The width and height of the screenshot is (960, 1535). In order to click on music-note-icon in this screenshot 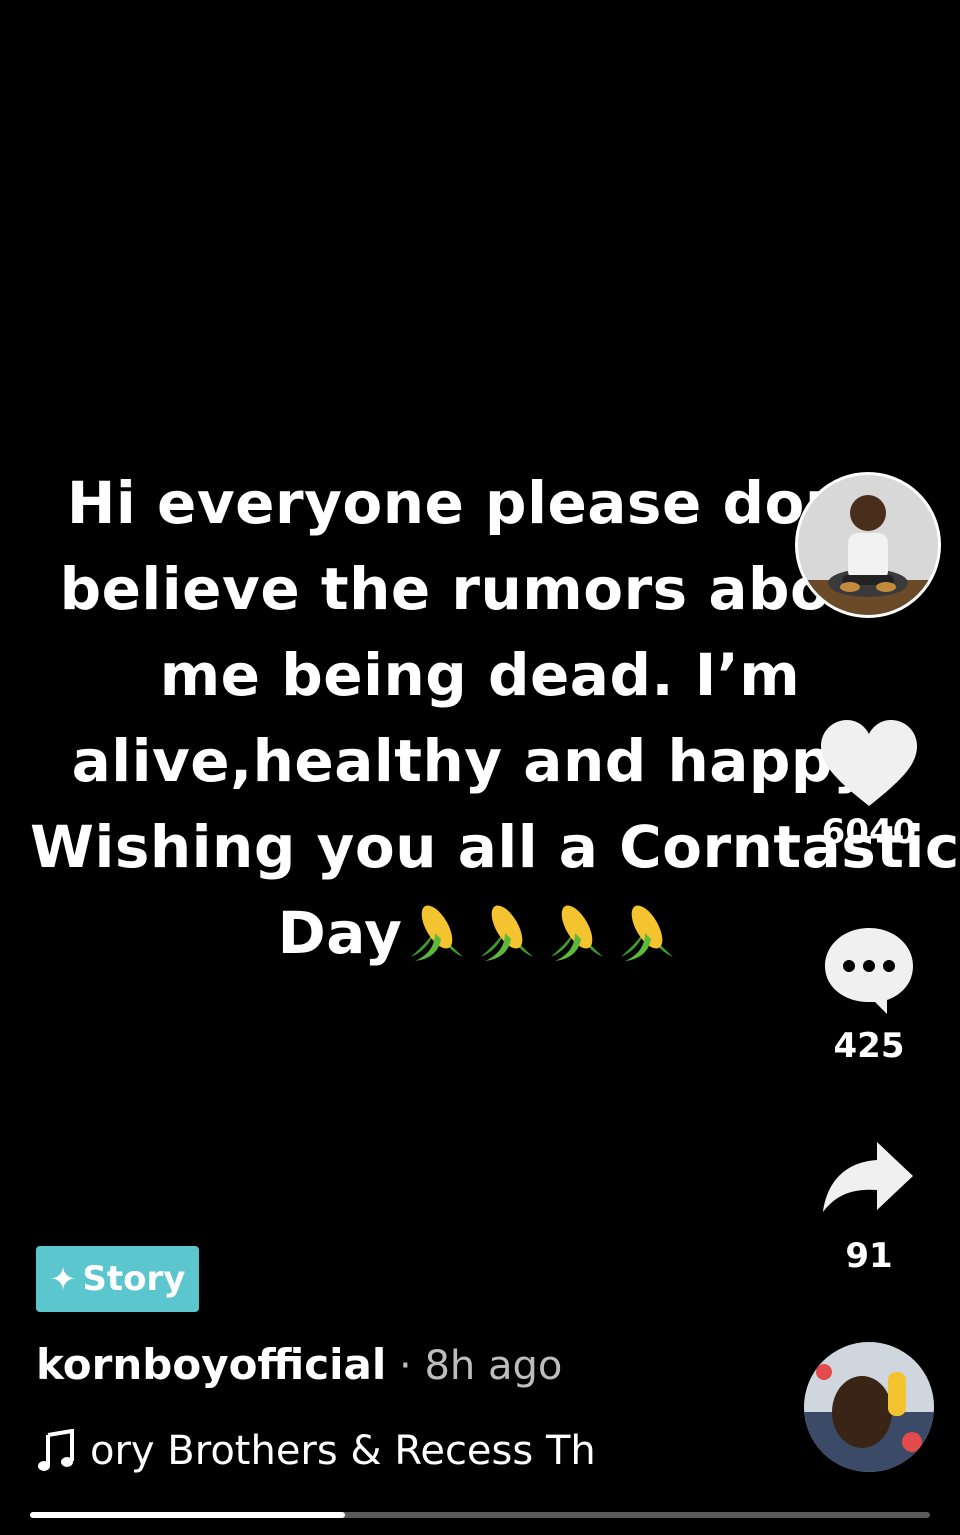, I will do `click(56, 1450)`.